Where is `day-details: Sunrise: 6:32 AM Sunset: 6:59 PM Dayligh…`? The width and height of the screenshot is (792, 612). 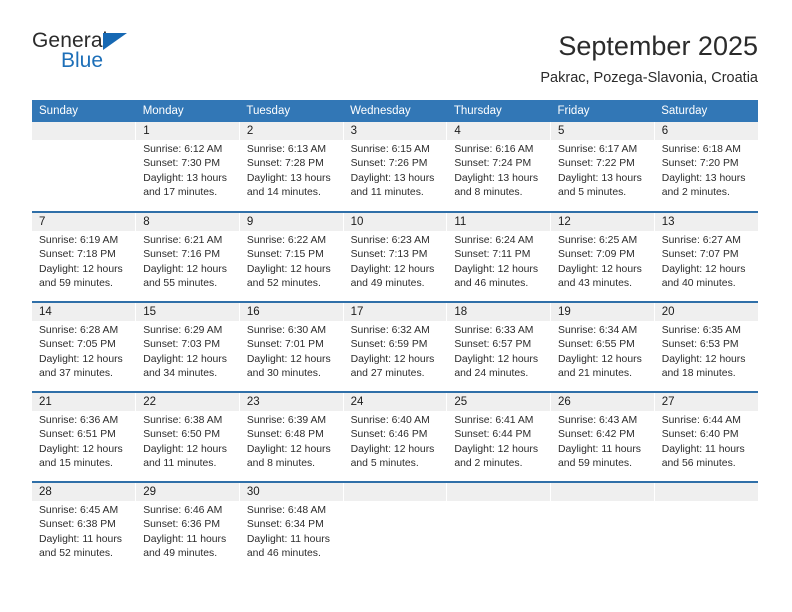
day-details: Sunrise: 6:32 AM Sunset: 6:59 PM Dayligh… is located at coordinates (395, 351).